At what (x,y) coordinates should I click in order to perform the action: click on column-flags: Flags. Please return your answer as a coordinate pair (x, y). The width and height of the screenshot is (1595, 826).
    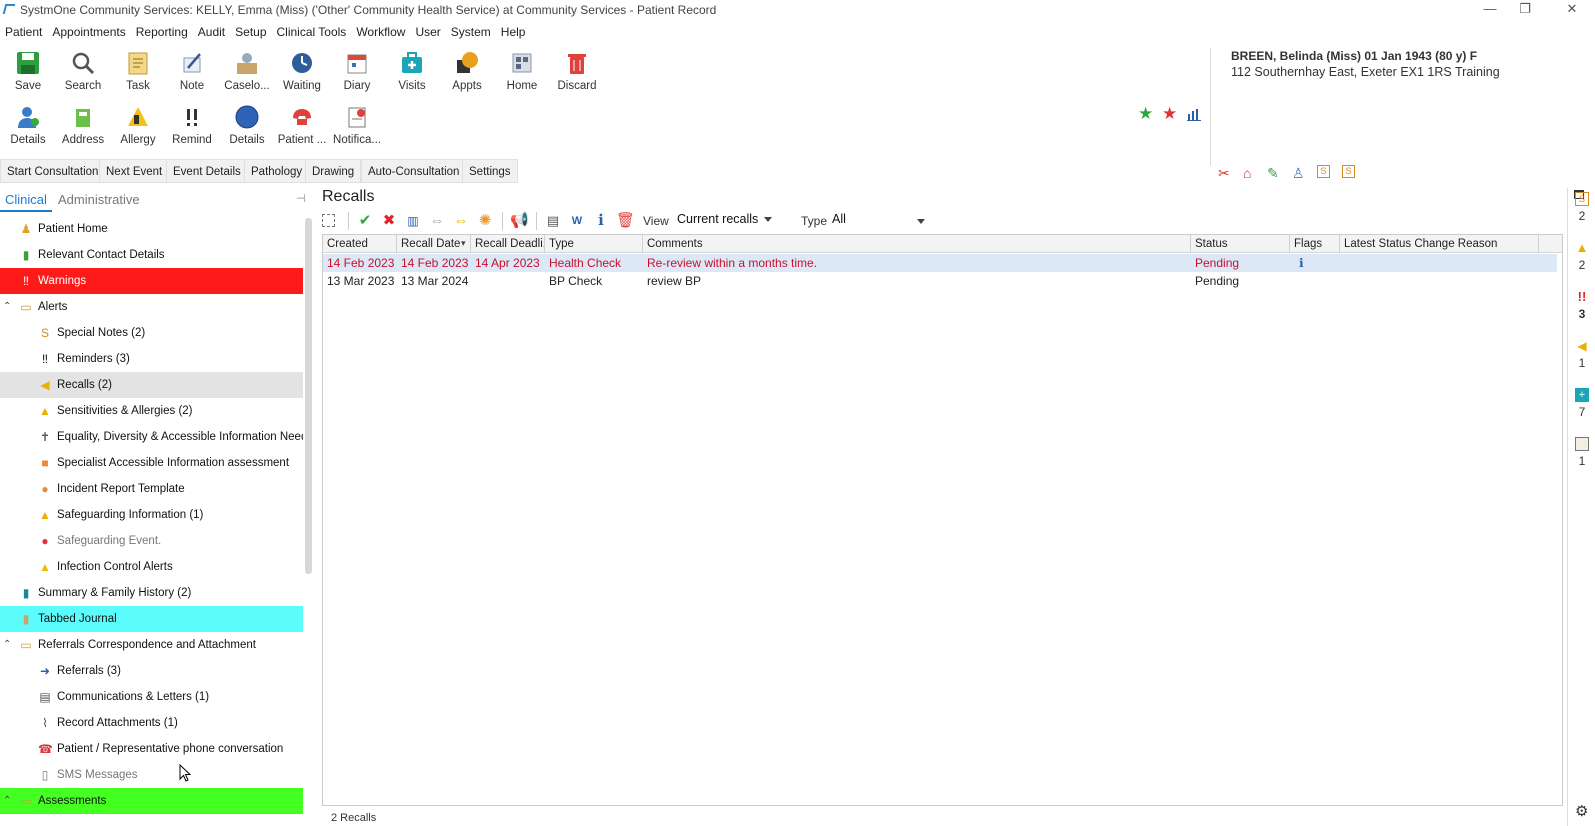
    Looking at the image, I should click on (1315, 244).